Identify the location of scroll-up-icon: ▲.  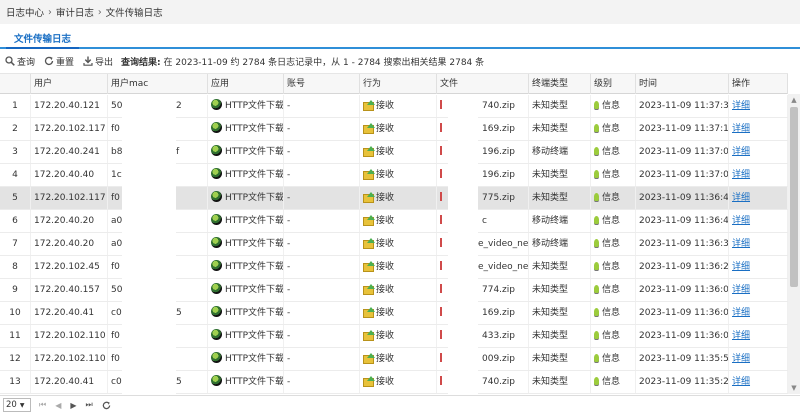
(794, 100).